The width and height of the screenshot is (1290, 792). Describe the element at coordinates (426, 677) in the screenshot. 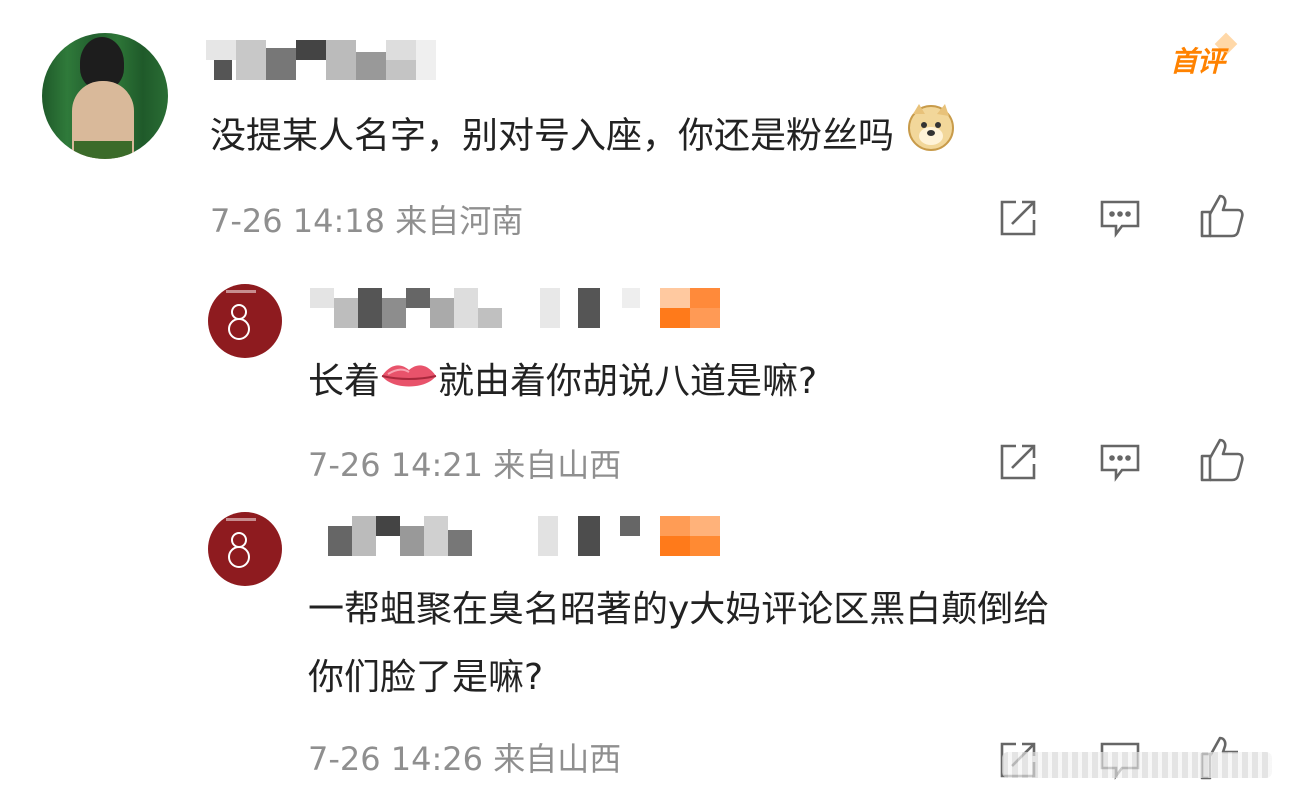

I see `comment-text-line-2: 你们脸了是嘛?` at that location.